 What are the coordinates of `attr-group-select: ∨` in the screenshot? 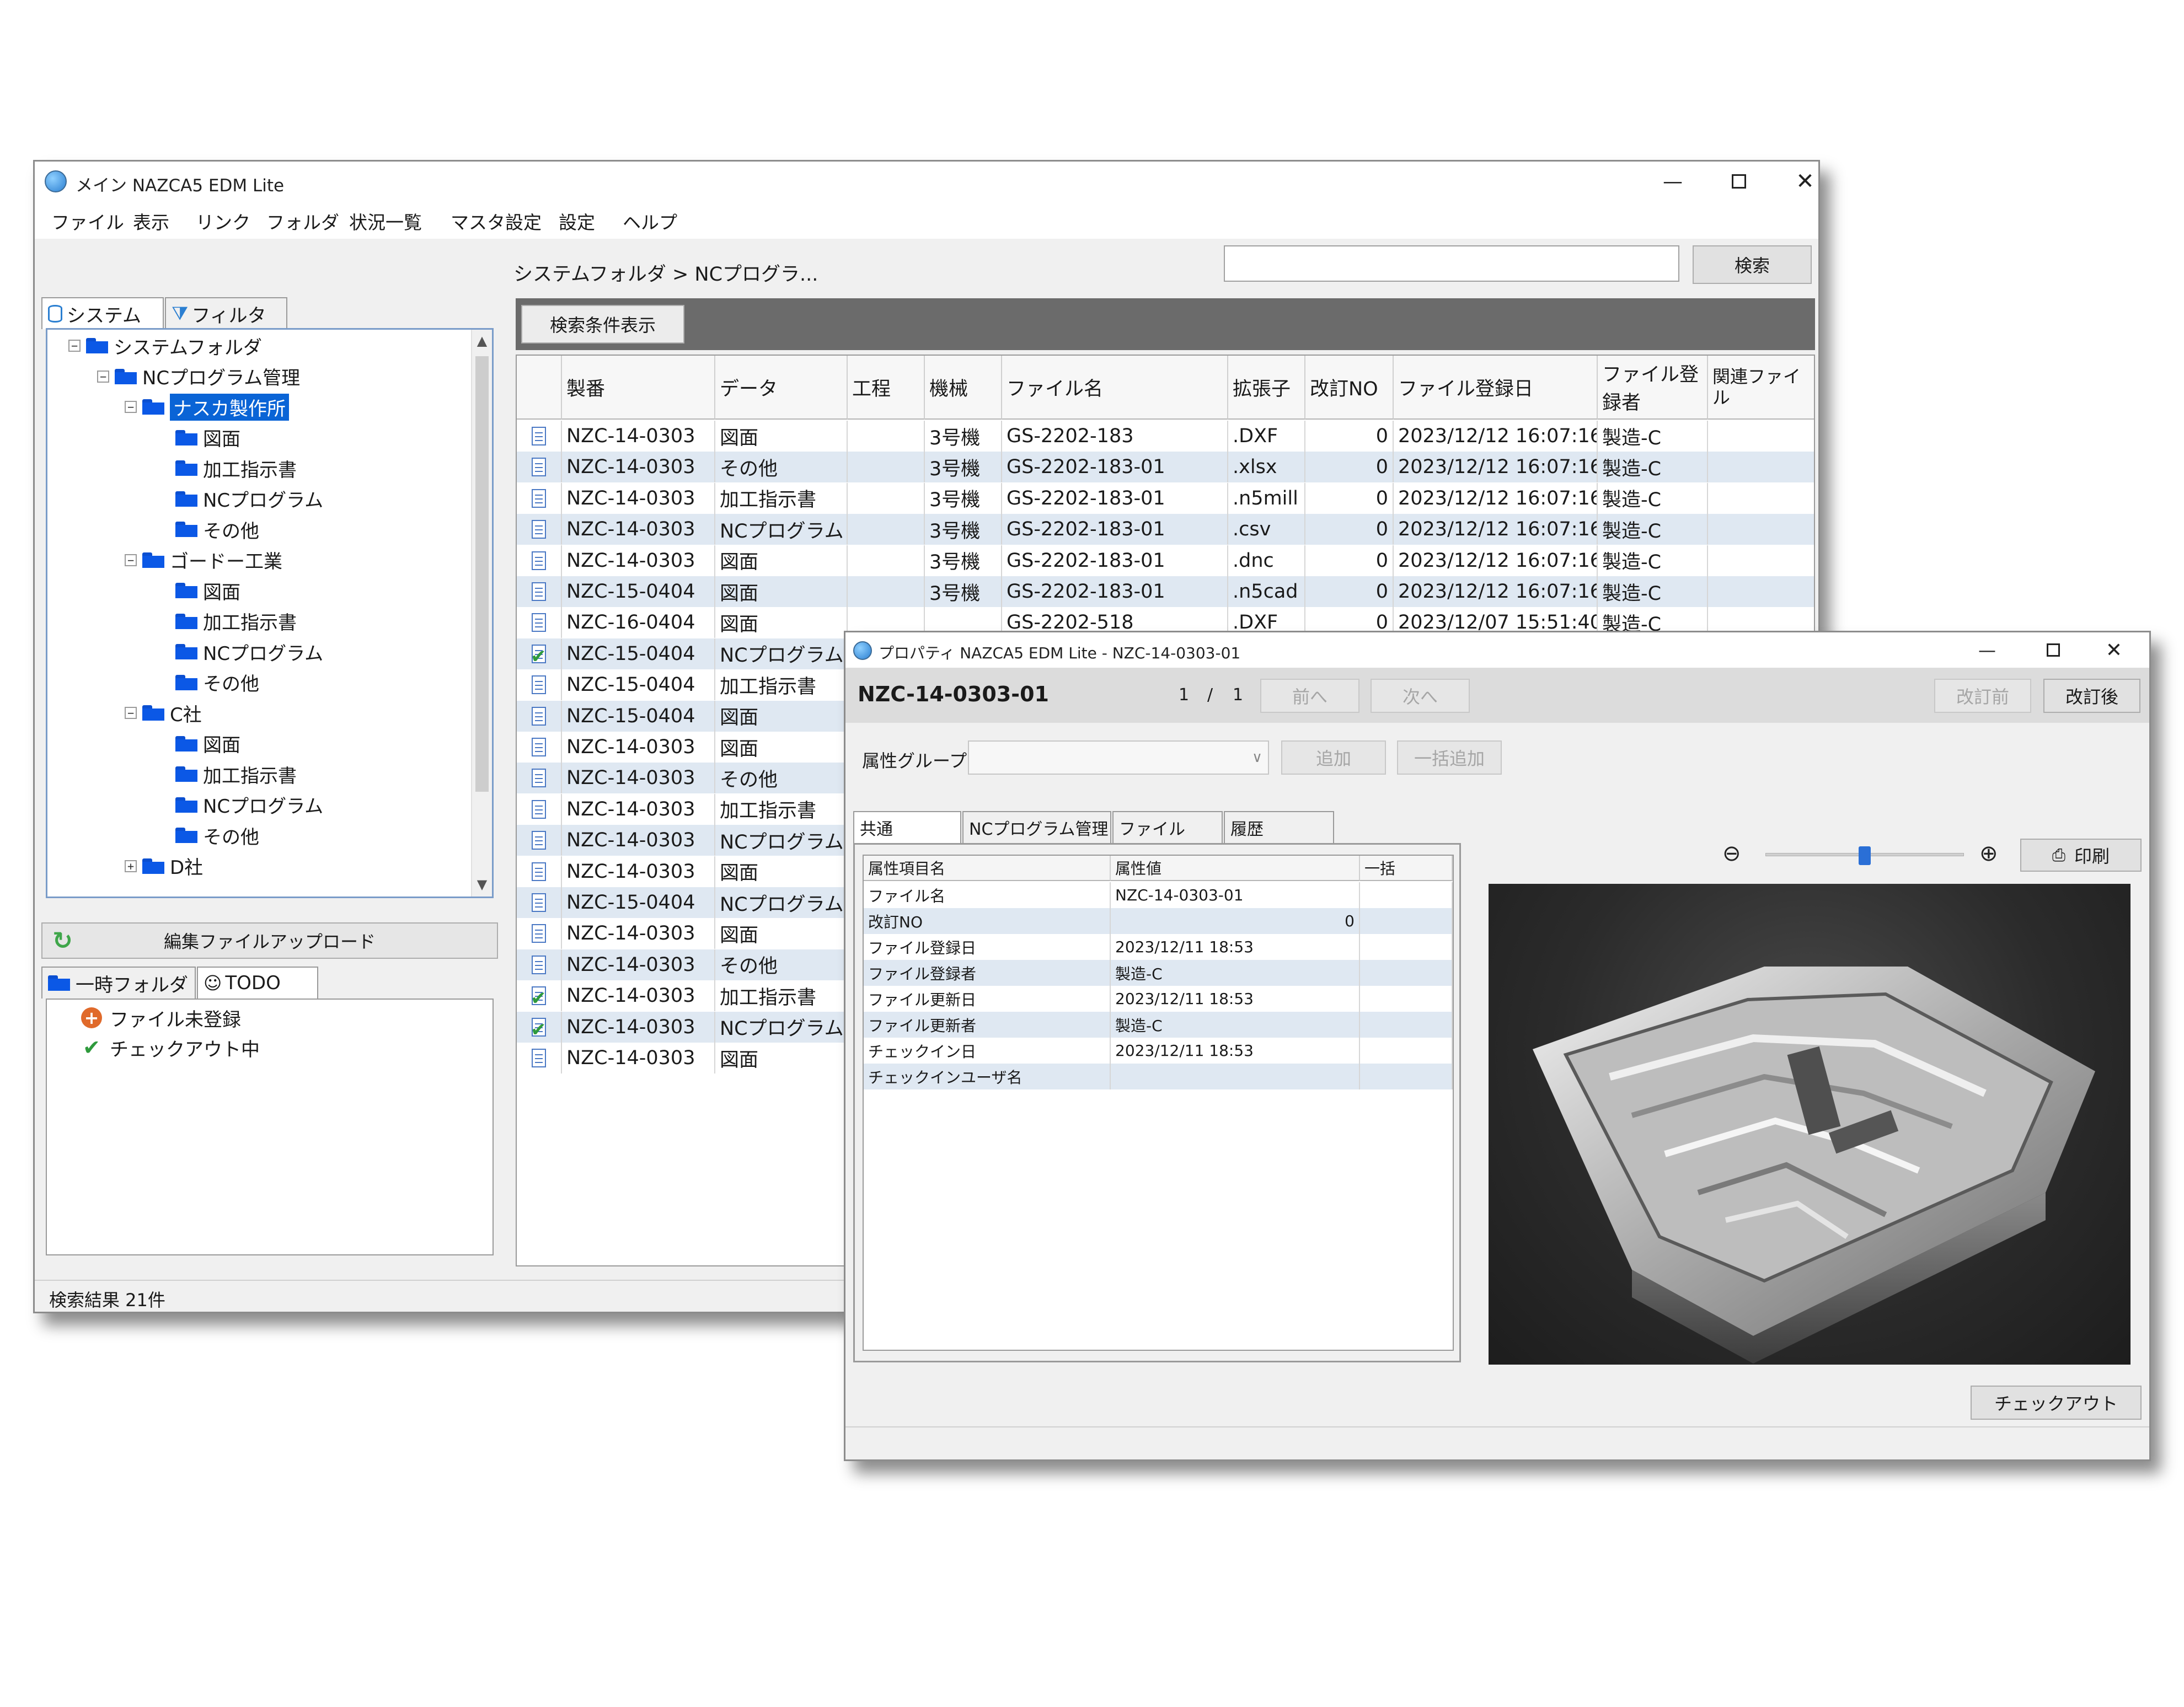 It's located at (1118, 757).